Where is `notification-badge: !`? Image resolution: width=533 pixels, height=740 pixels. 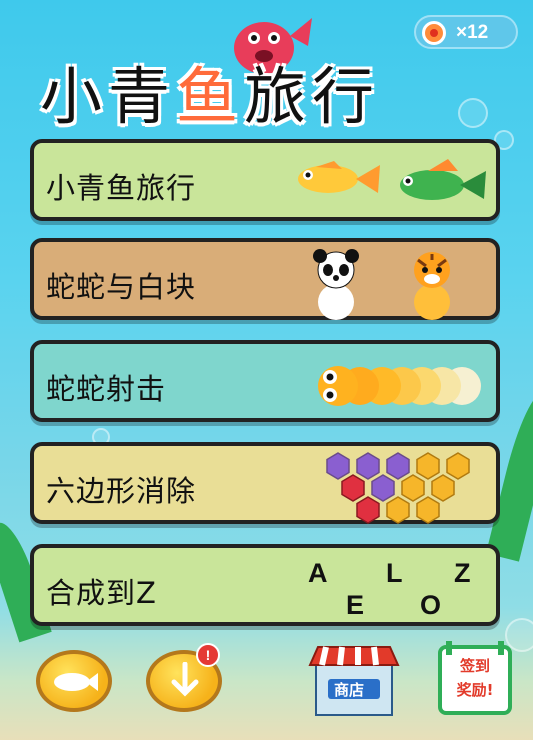
notification-badge: ! is located at coordinates (208, 655).